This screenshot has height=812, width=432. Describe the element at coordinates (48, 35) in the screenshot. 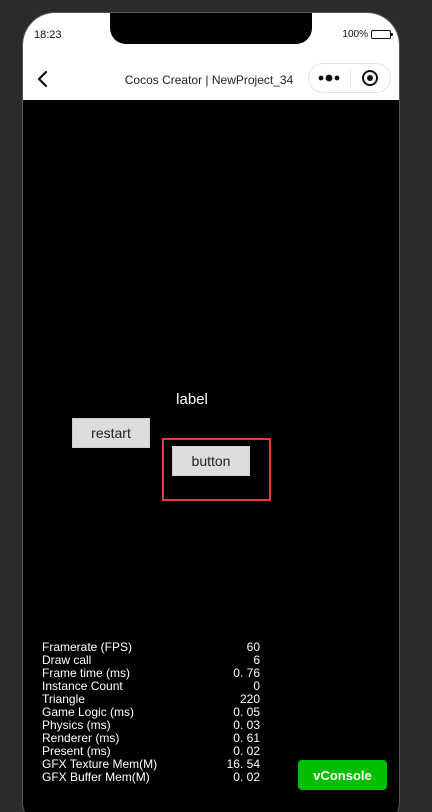

I see `status-time: 18:23` at that location.